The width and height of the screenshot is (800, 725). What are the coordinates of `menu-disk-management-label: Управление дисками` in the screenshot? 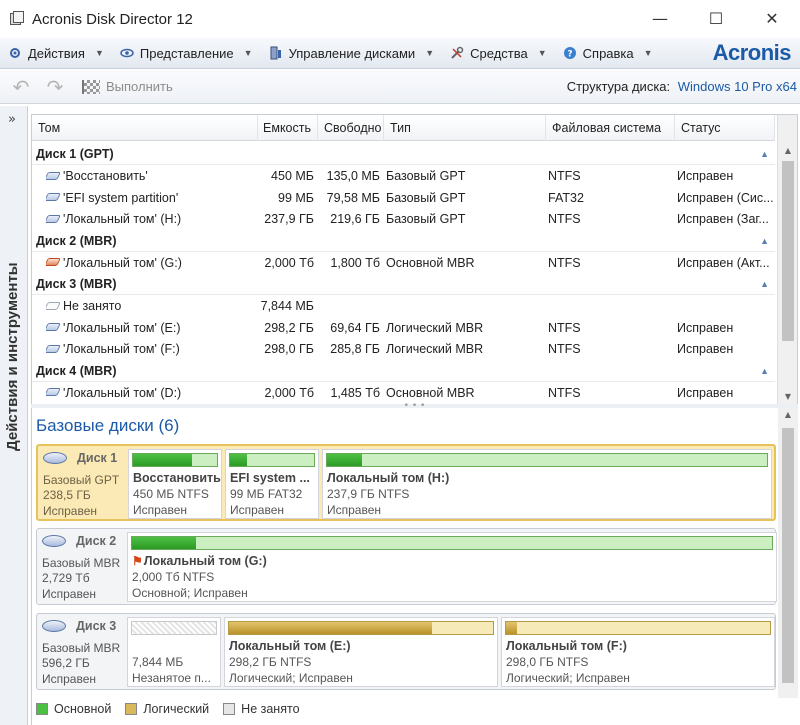 It's located at (352, 53).